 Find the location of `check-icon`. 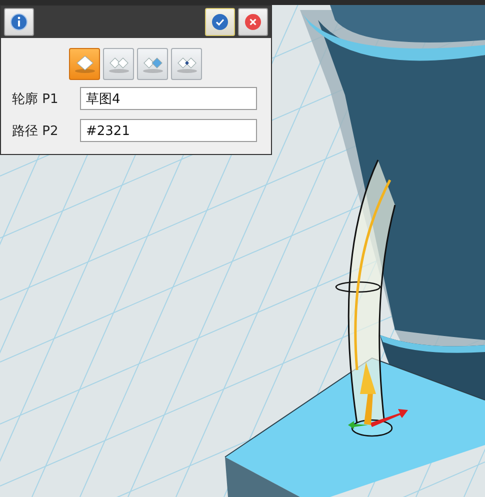

check-icon is located at coordinates (220, 22).